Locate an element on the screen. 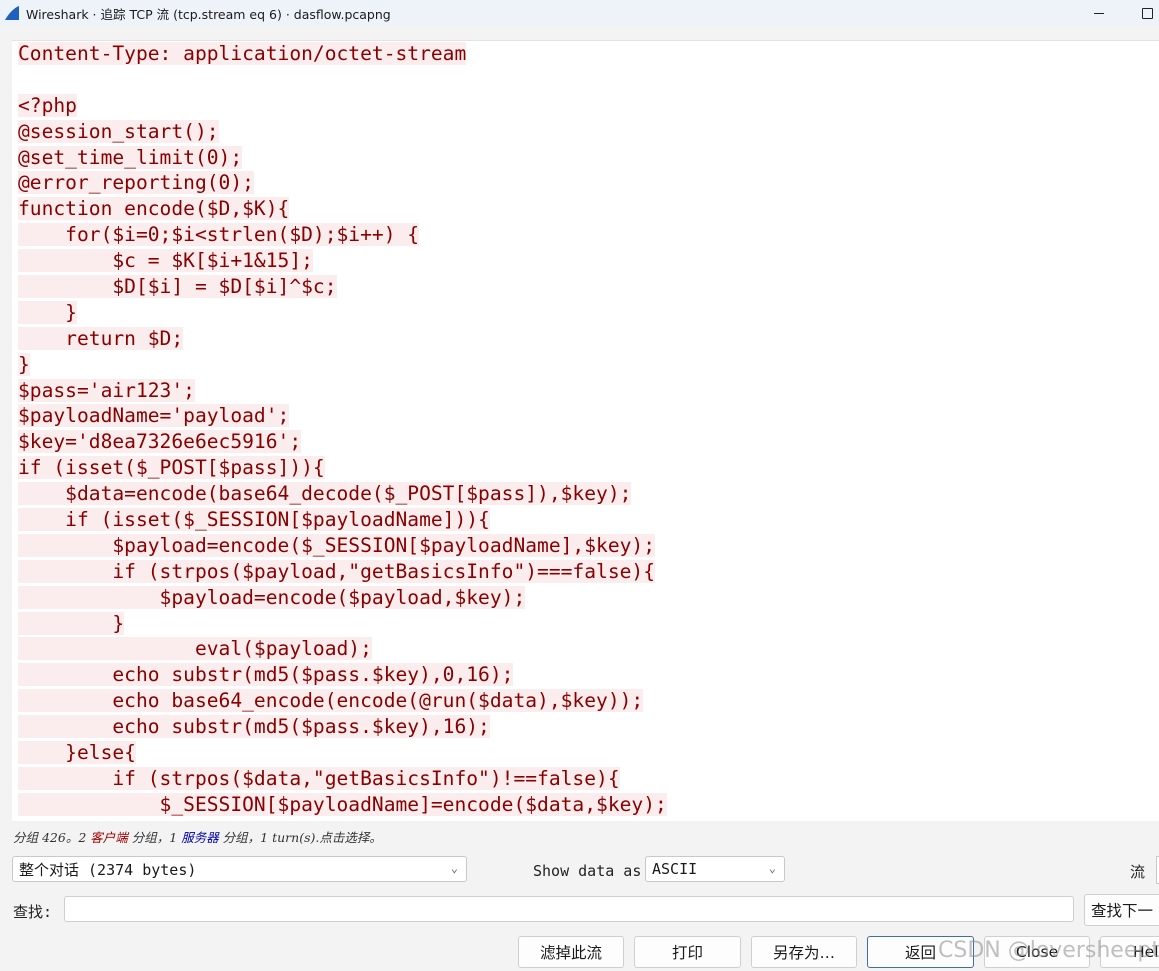  show-data-as-select: ASCII ⌄ is located at coordinates (715, 869).